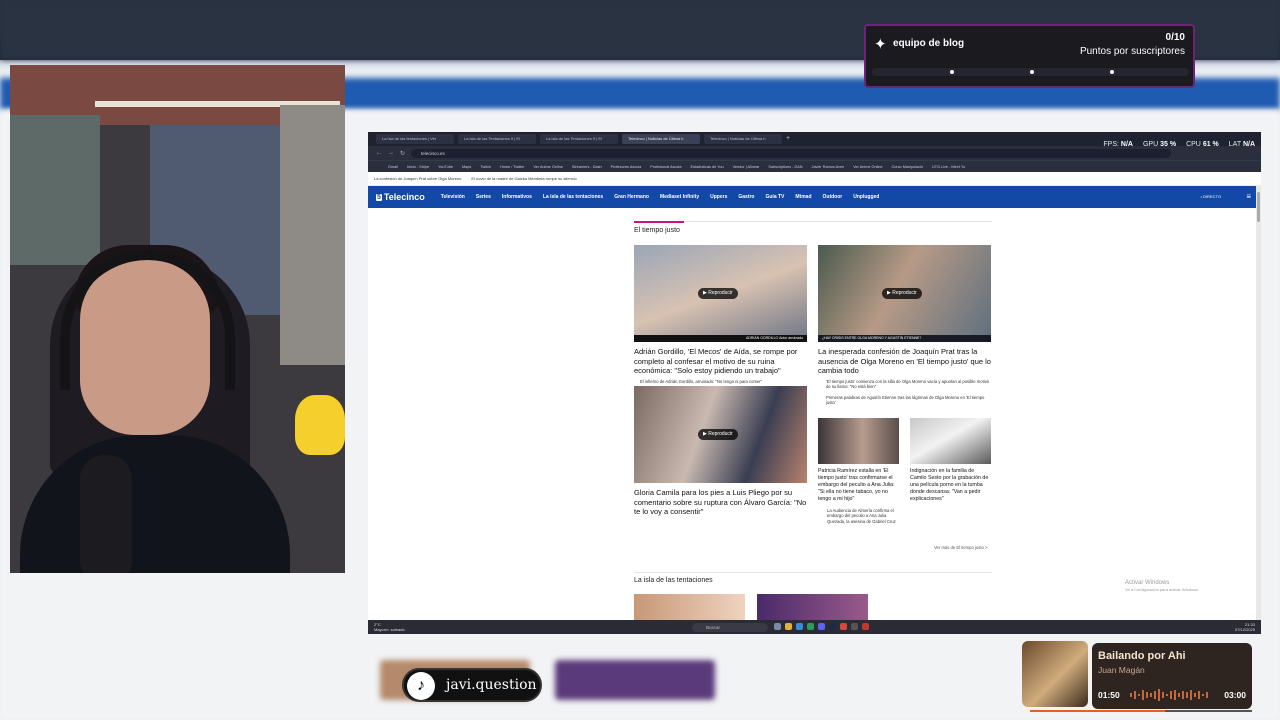 This screenshot has width=1280, height=720. Describe the element at coordinates (1244, 629) in the screenshot. I see `clock-date: 07/12/2025` at that location.